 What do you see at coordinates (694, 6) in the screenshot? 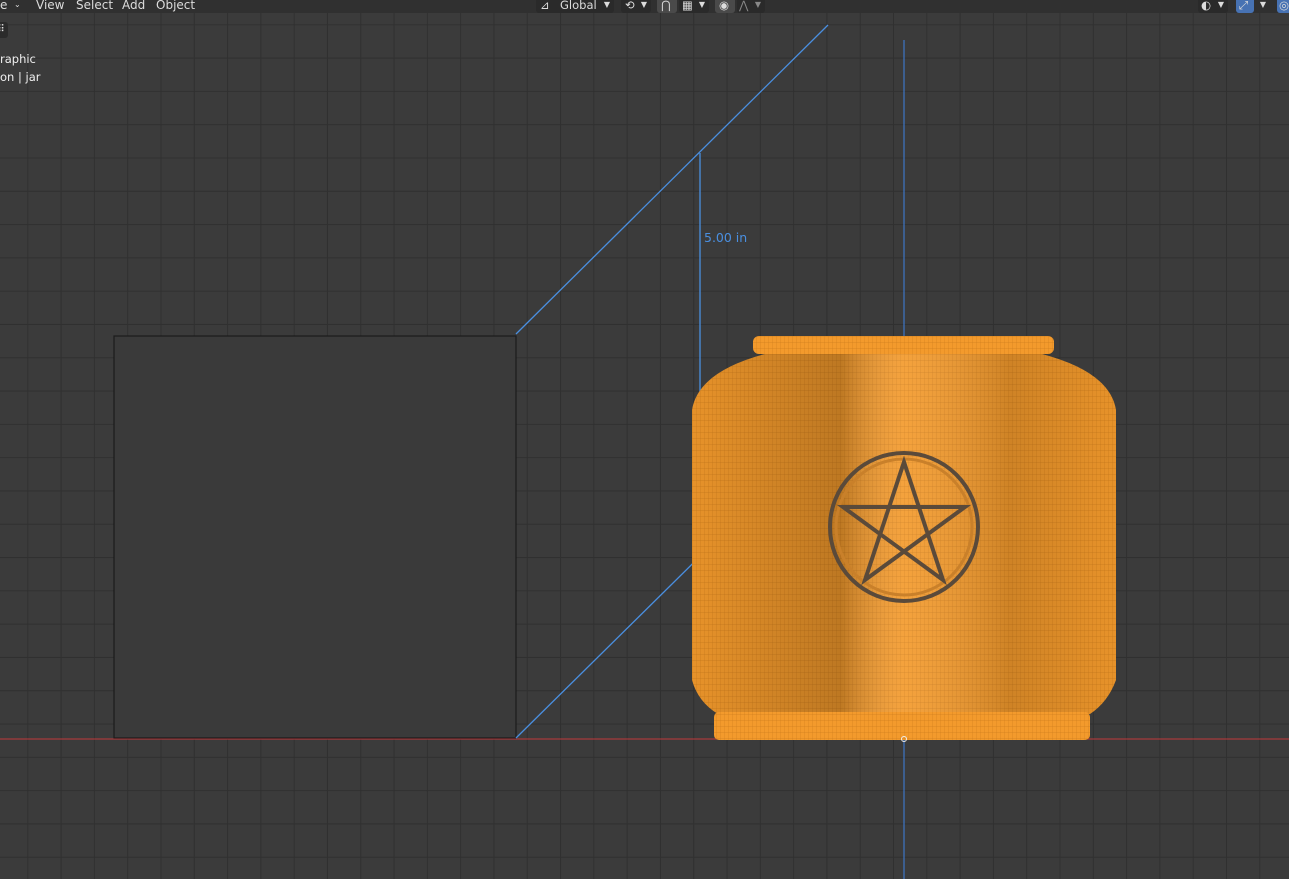
I see `snap-target-dropdown: ▦ ▼` at bounding box center [694, 6].